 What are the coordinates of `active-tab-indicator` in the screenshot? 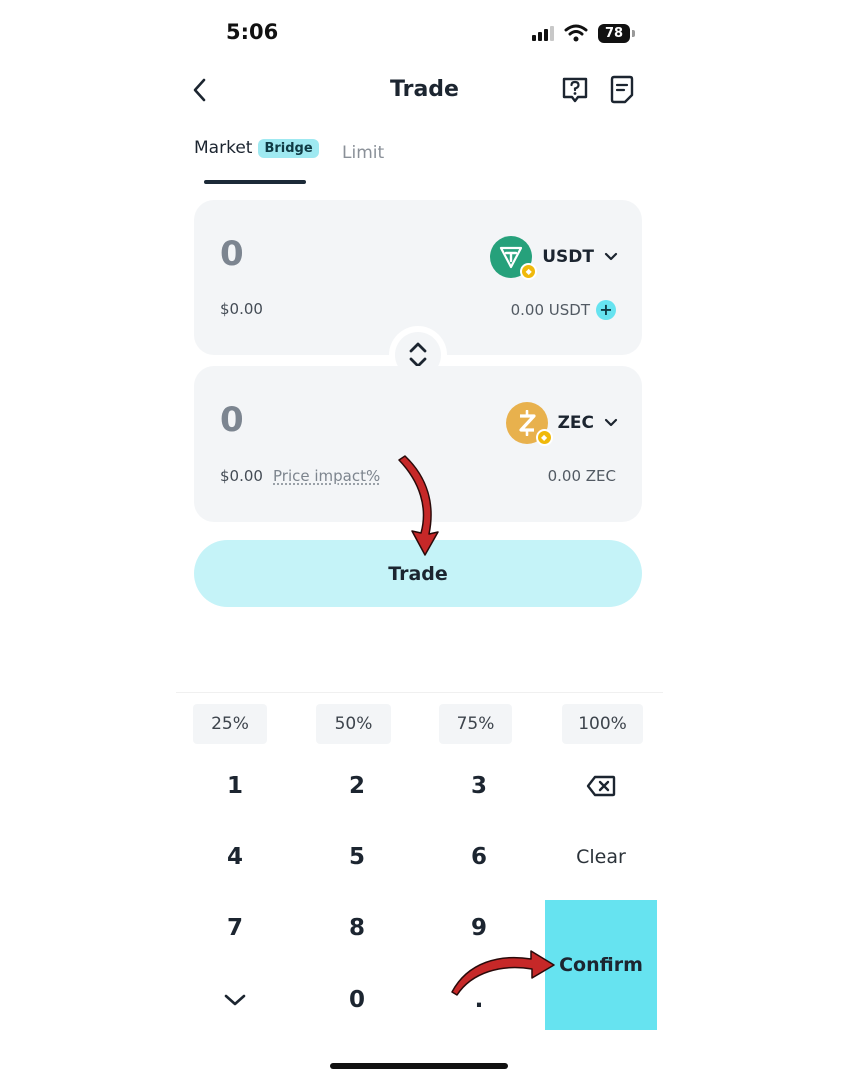 It's located at (255, 182).